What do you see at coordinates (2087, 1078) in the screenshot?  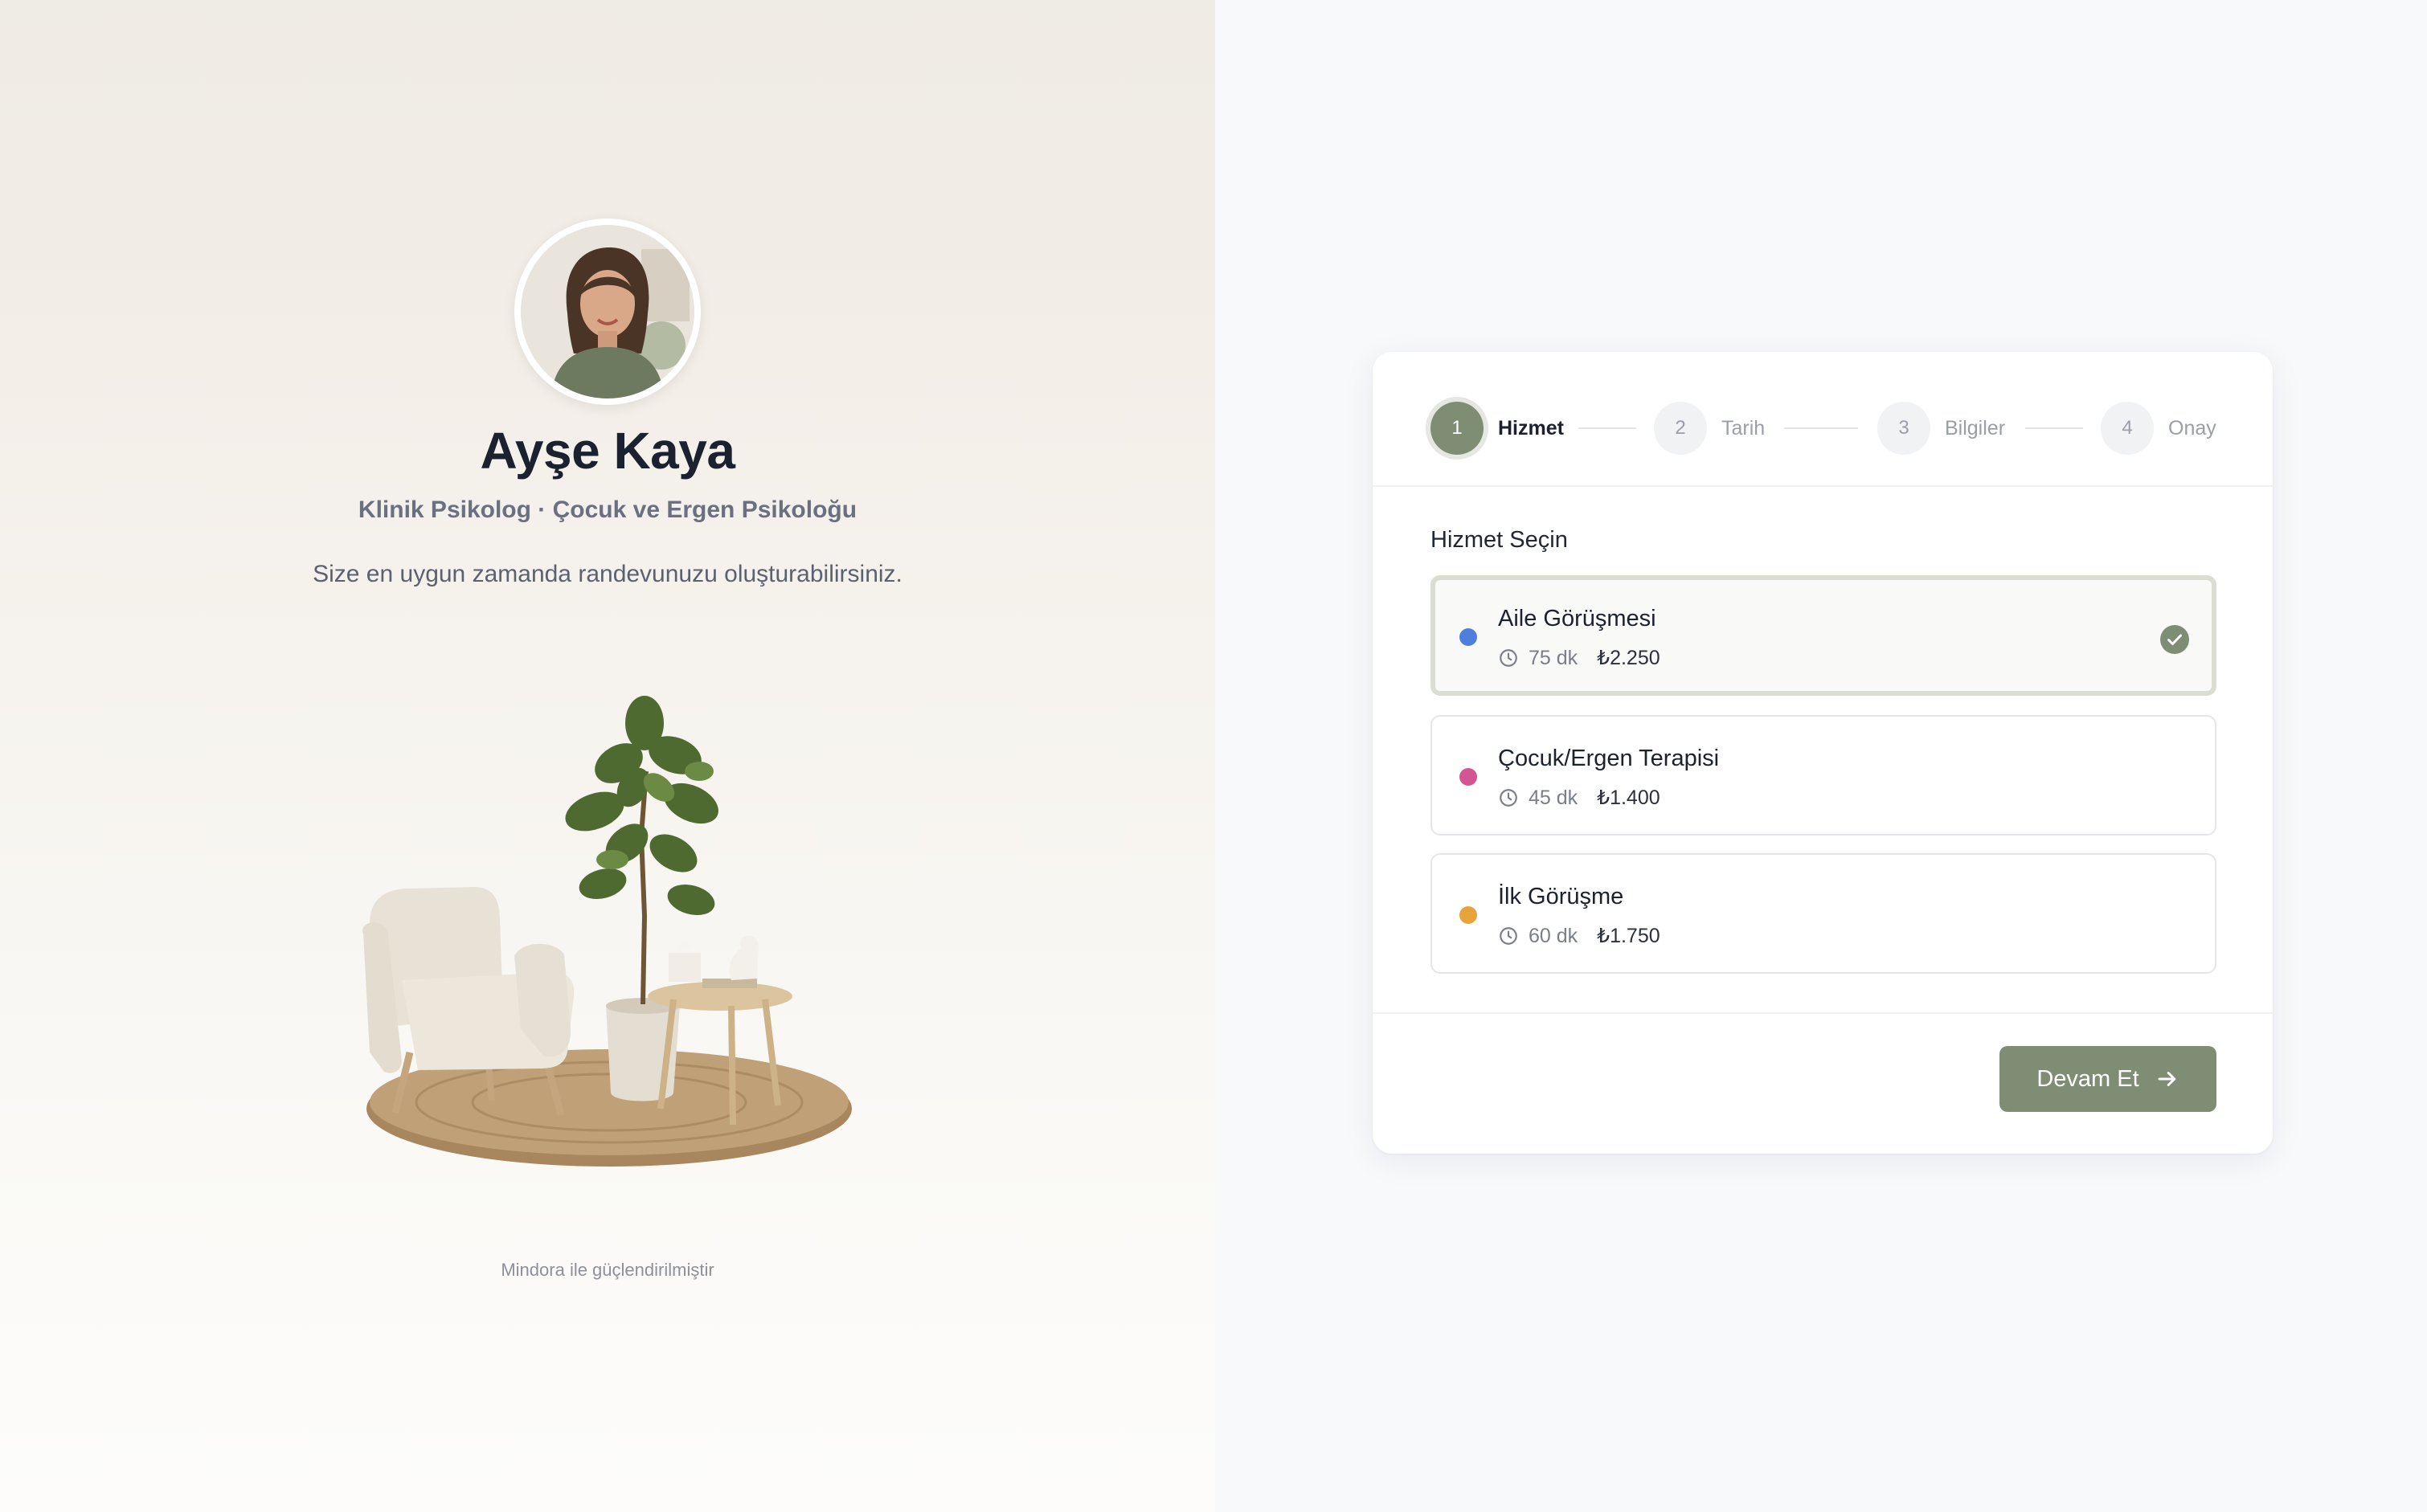 I see `continue-label: Devam Et` at bounding box center [2087, 1078].